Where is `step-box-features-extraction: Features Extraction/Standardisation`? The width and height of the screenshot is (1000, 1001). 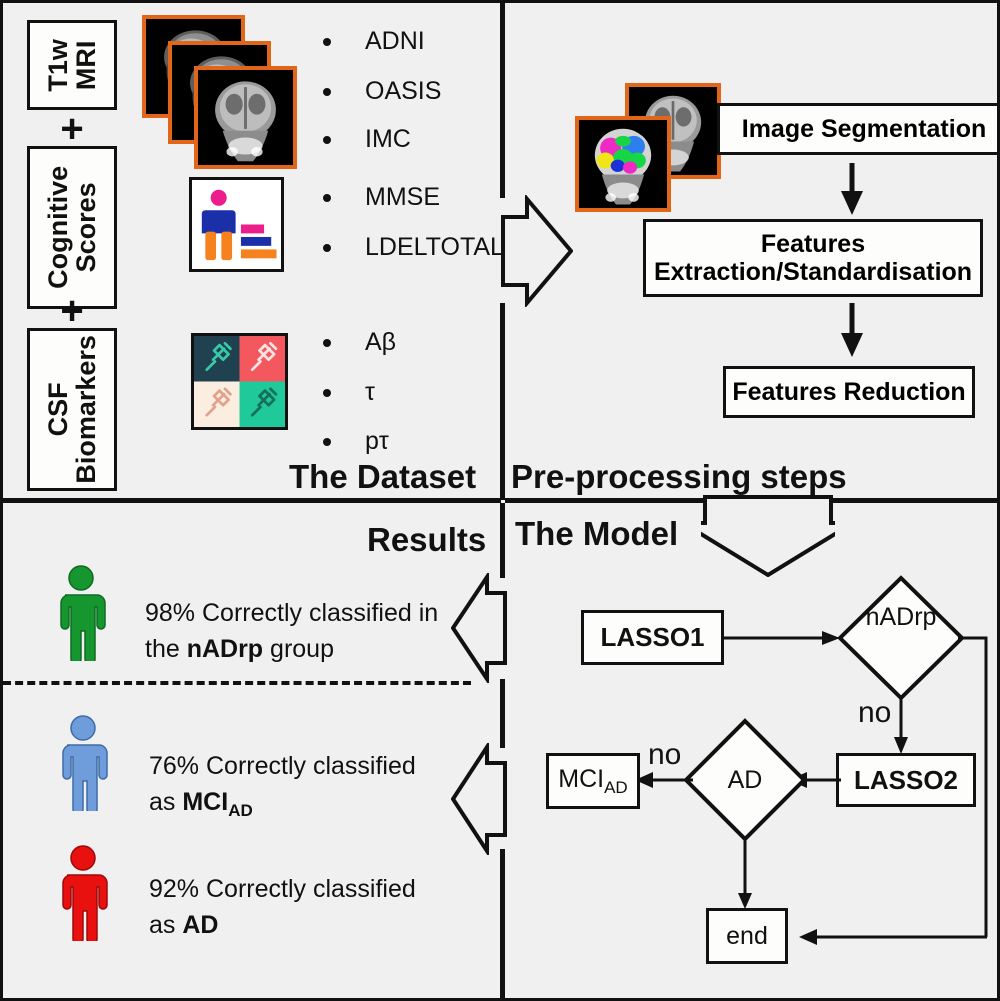 step-box-features-extraction: Features Extraction/Standardisation is located at coordinates (813, 258).